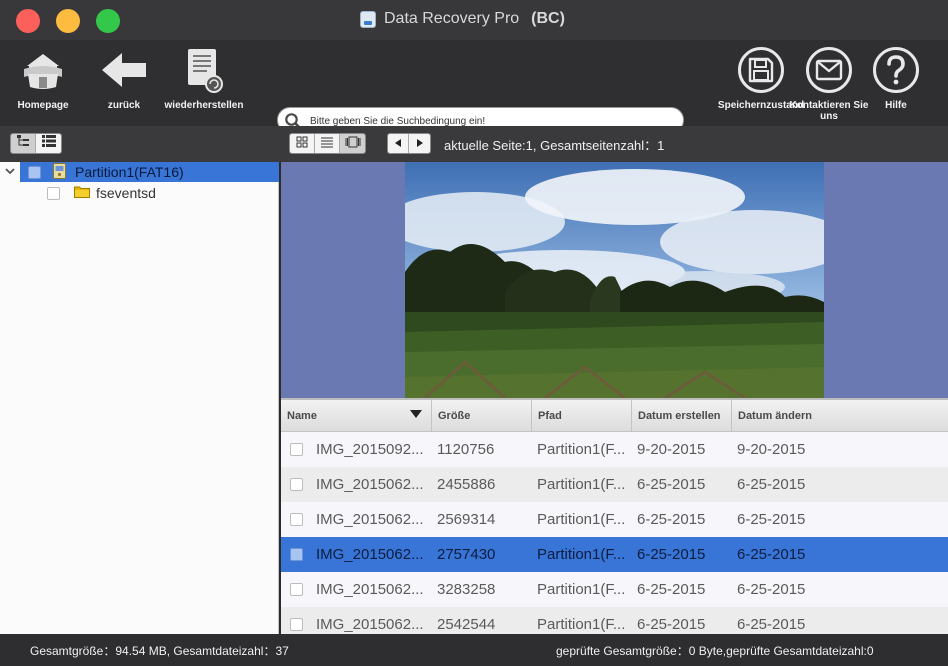 The width and height of the screenshot is (948, 666). I want to click on tree-view-toggle, so click(36, 143).